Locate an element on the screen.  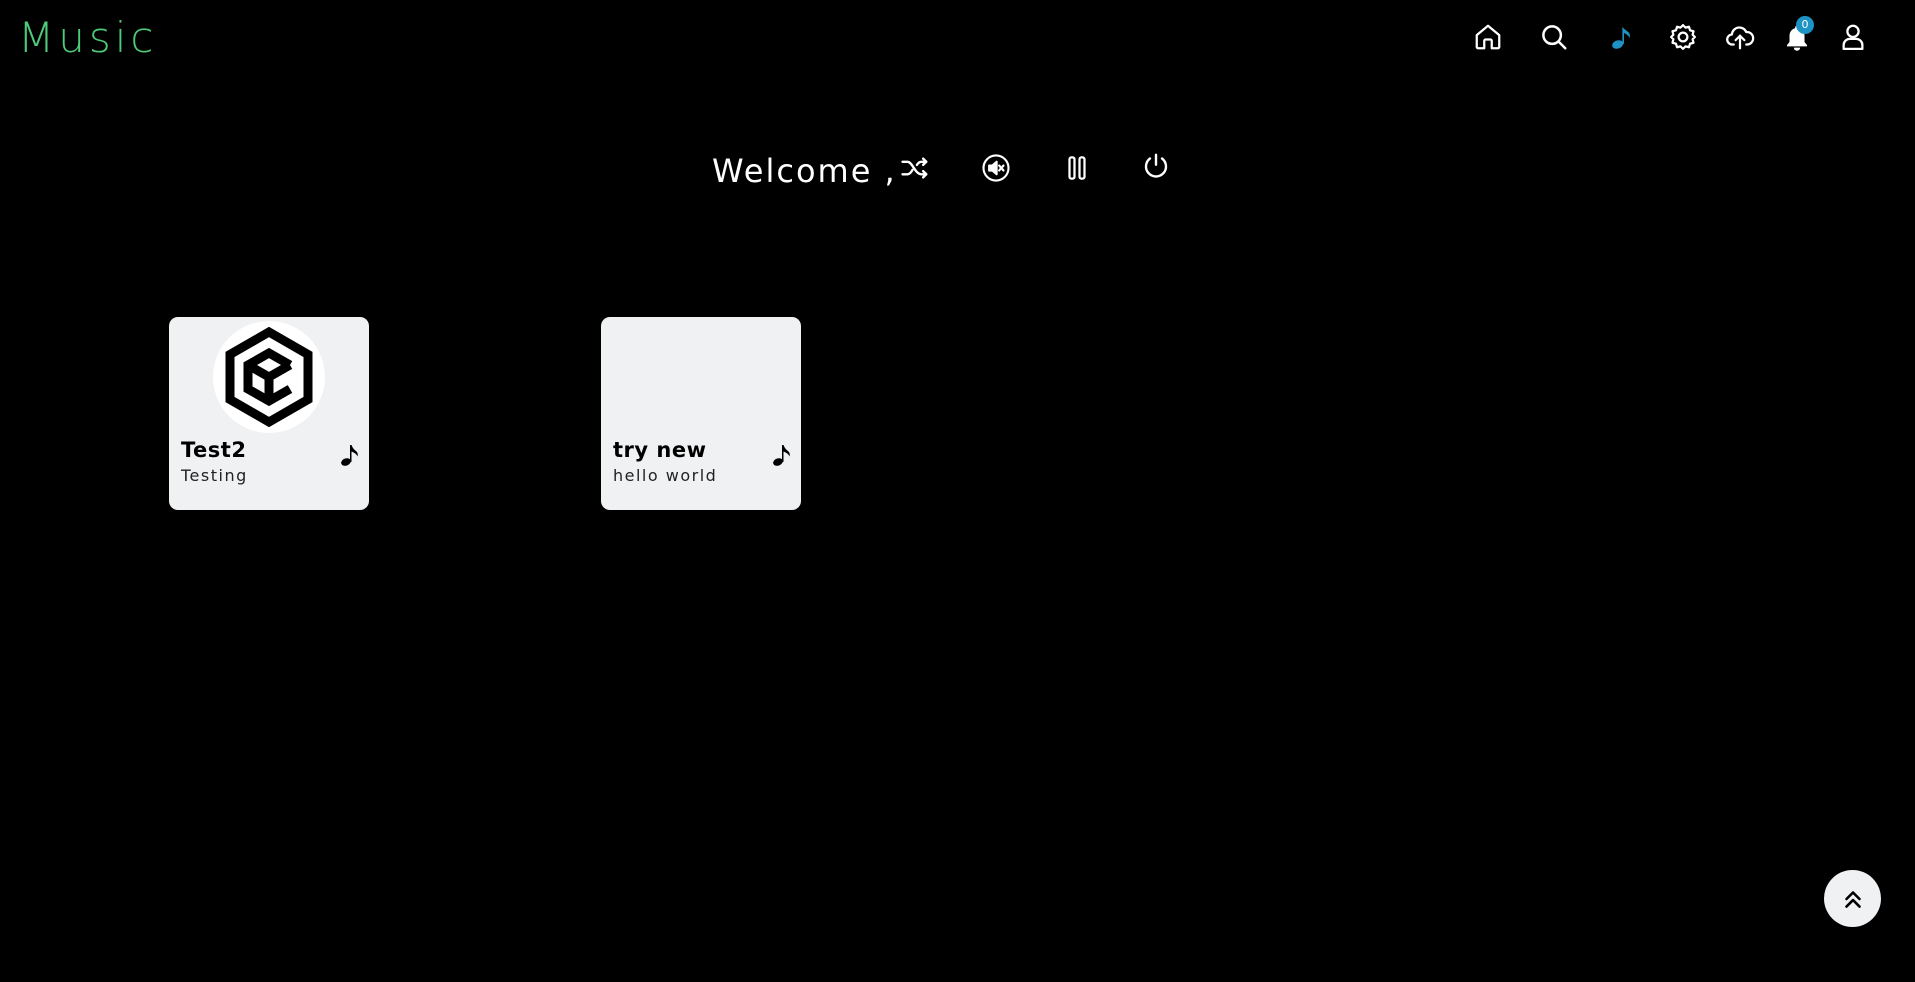
mute-button is located at coordinates (996, 168).